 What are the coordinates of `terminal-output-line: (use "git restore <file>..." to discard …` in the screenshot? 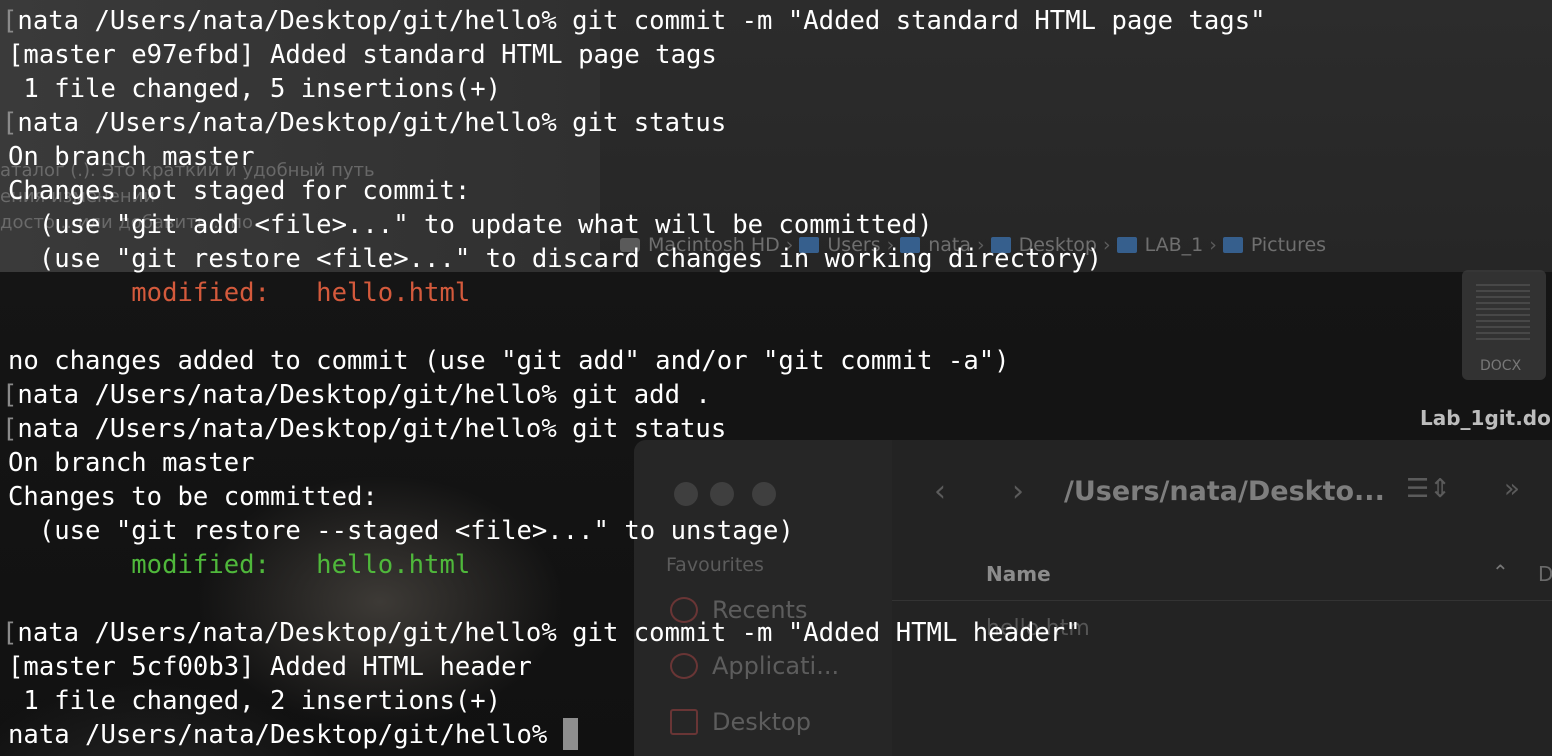 It's located at (555, 259).